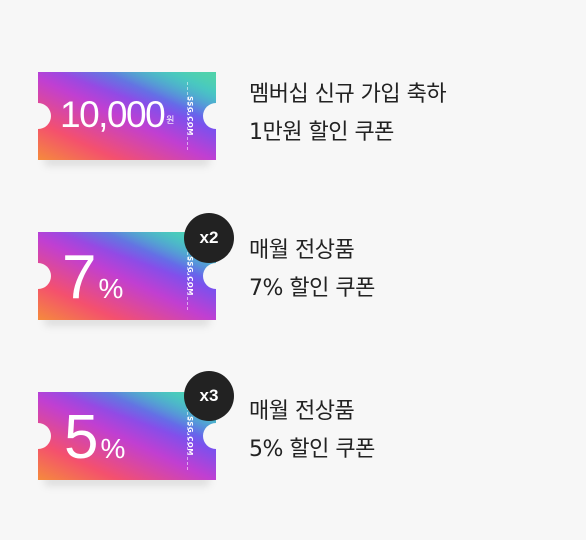 The image size is (586, 540). I want to click on discount-amount: 7%, so click(92, 277).